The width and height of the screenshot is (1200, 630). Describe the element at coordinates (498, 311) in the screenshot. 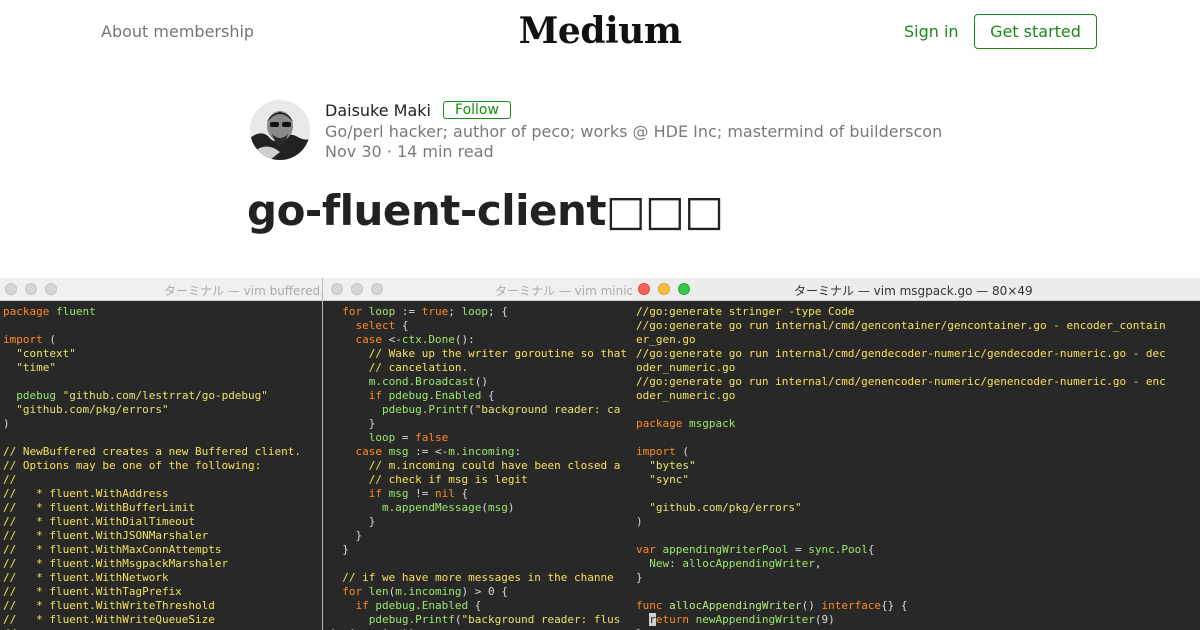

I see `code-token: ; {` at that location.